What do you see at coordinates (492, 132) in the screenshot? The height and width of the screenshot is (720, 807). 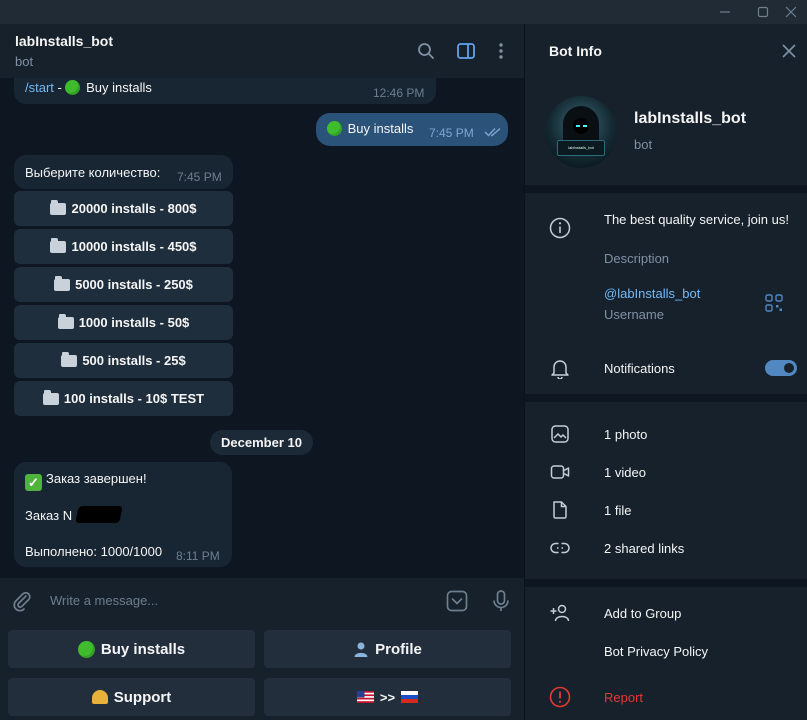 I see `double-check-icon` at bounding box center [492, 132].